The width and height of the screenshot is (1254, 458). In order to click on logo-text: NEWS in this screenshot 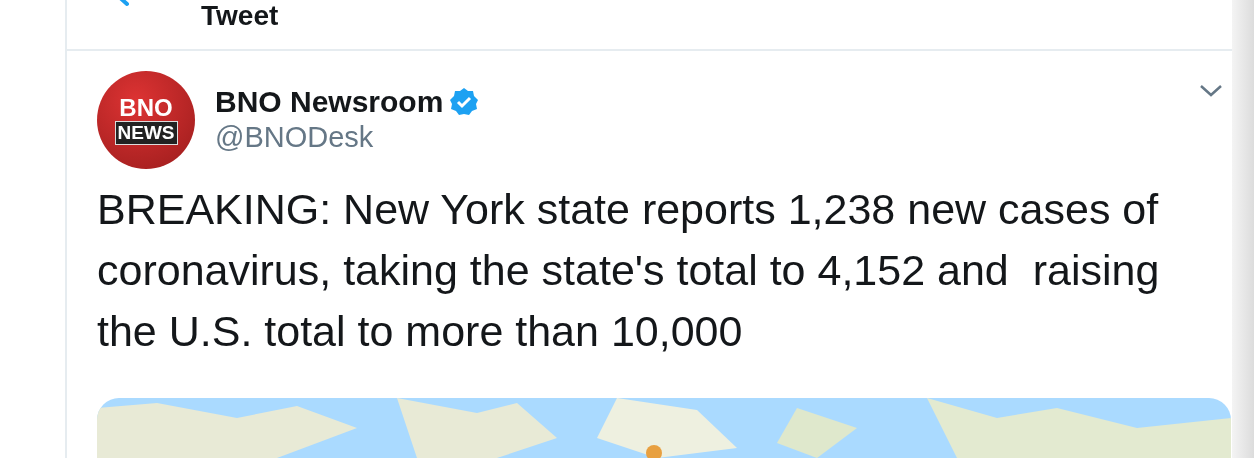, I will do `click(146, 133)`.